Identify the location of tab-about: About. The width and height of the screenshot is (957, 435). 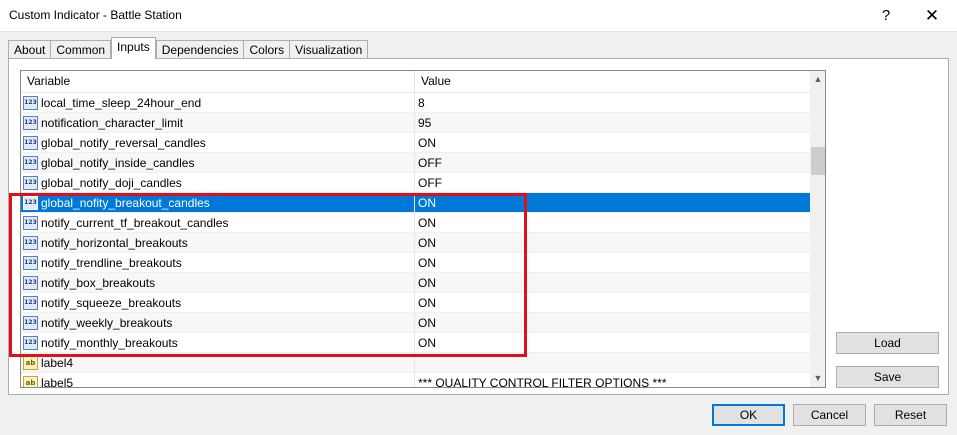
(30, 49).